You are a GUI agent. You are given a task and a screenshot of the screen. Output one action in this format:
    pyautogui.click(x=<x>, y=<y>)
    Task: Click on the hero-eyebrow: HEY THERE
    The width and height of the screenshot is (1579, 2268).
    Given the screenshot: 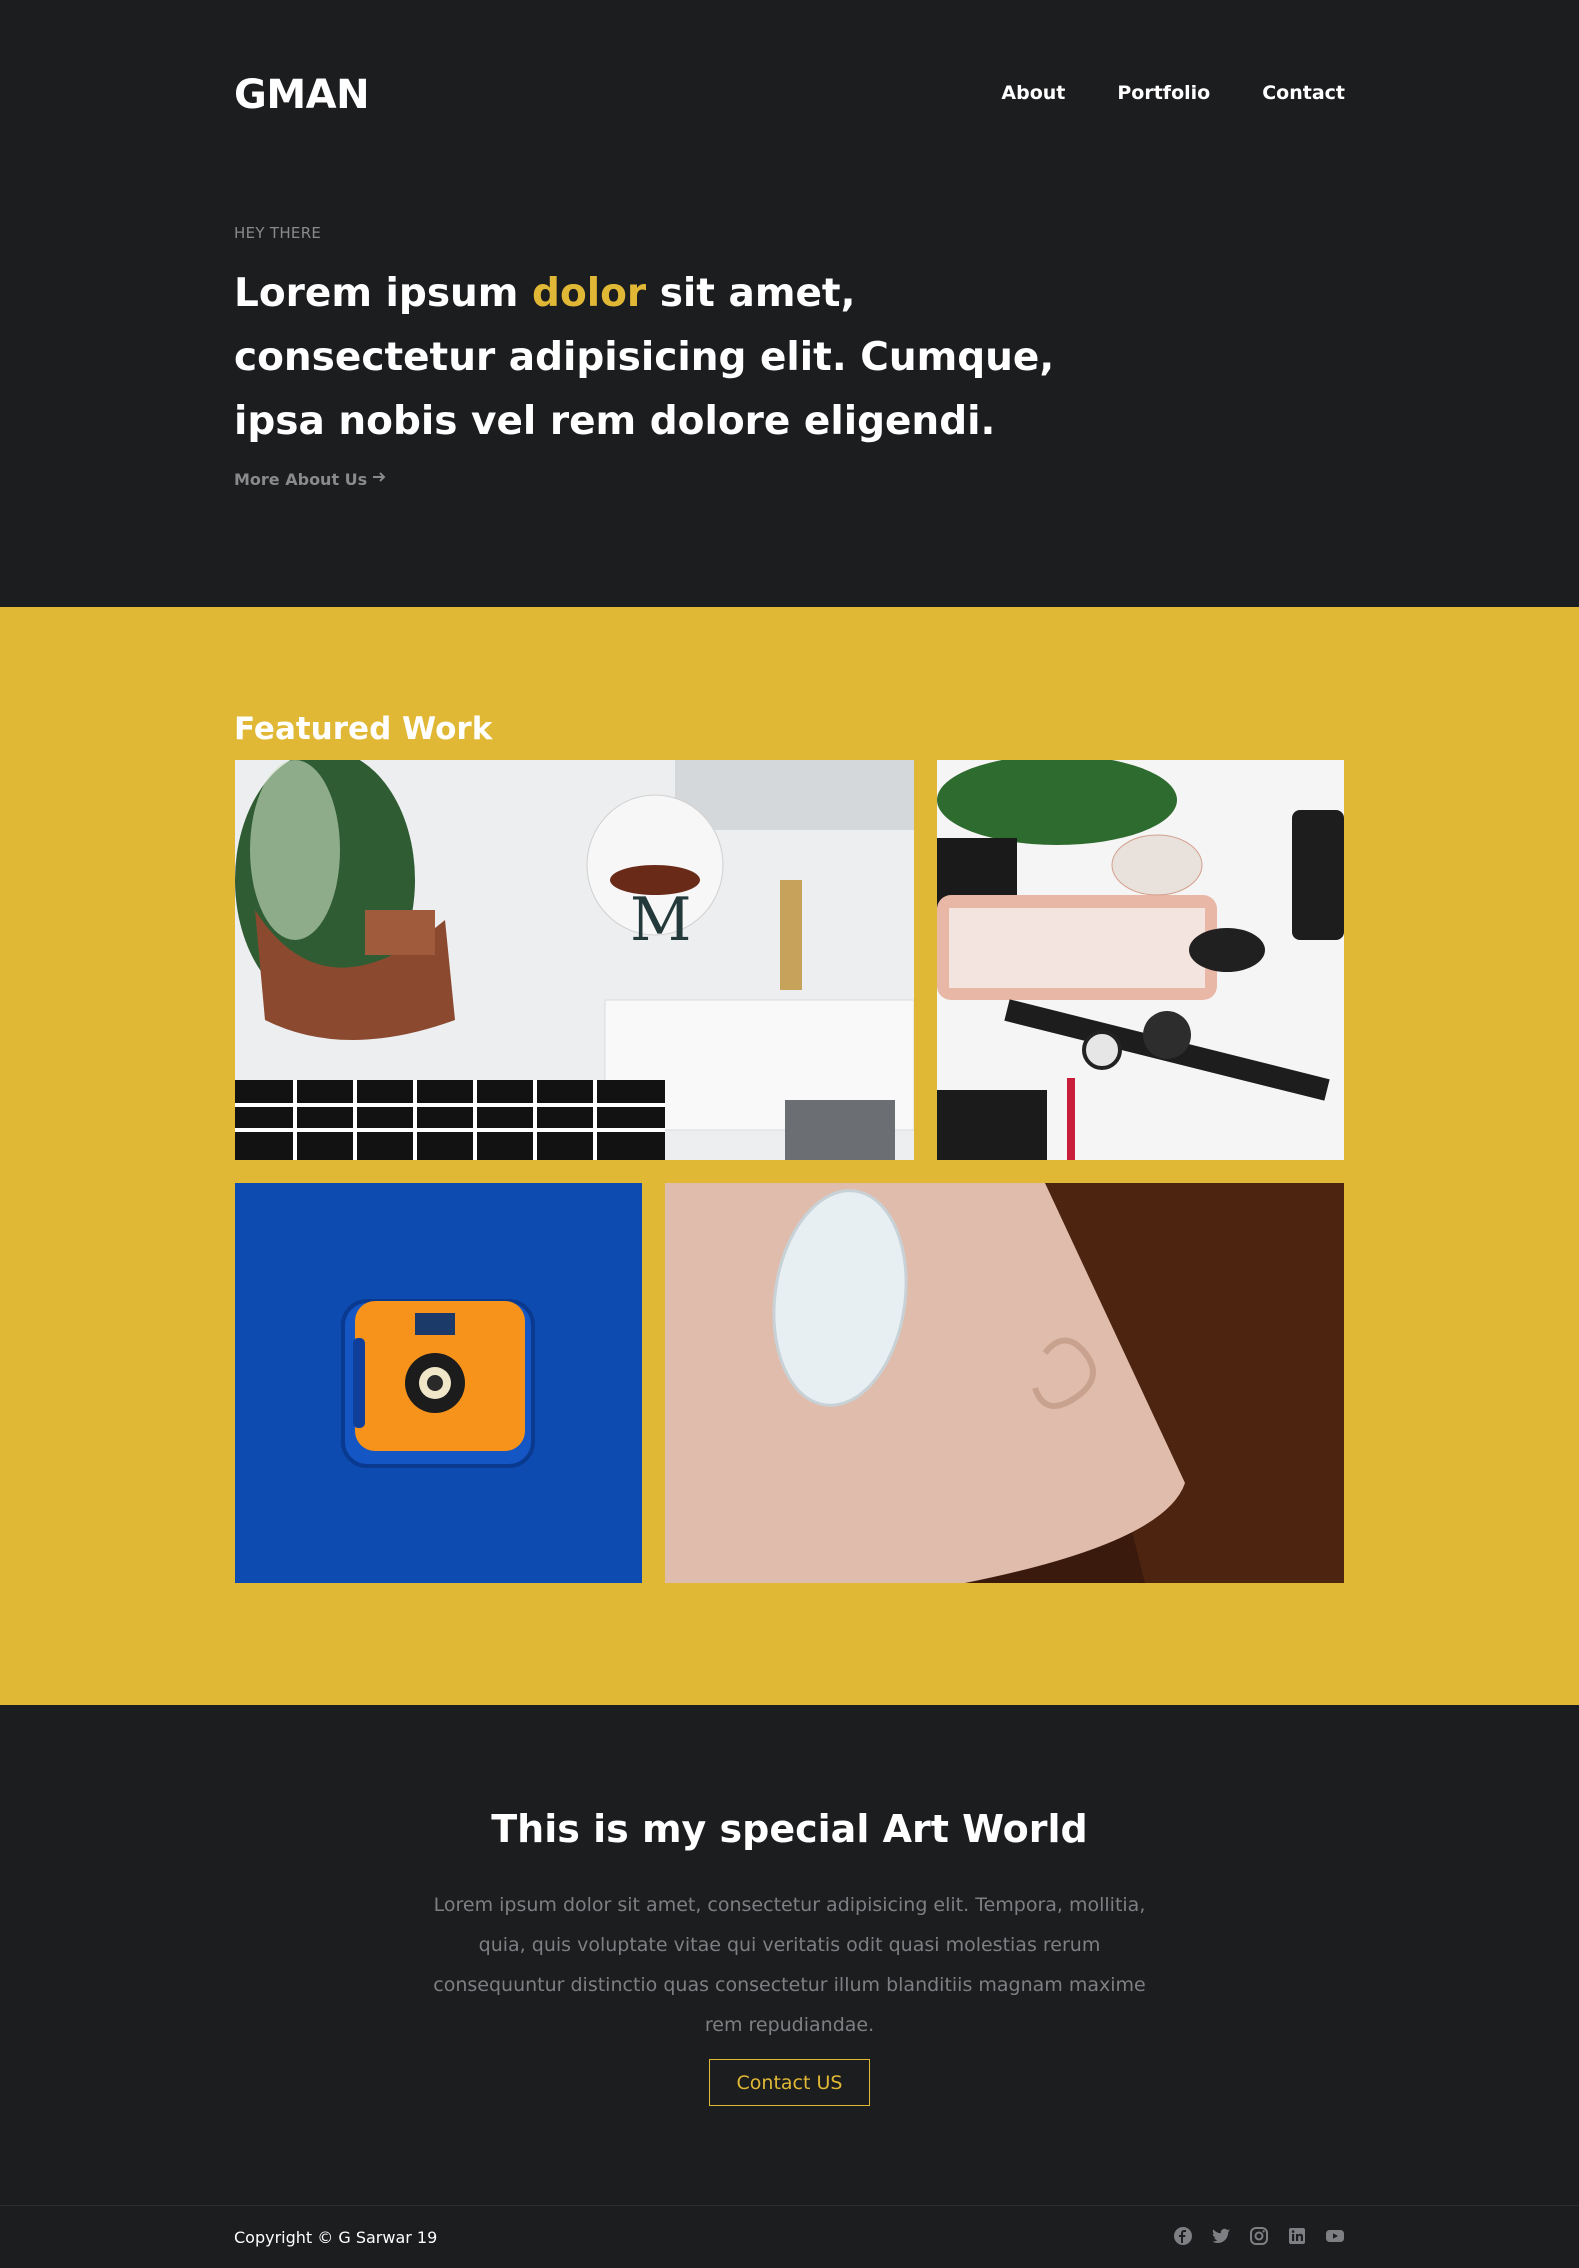 What is the action you would take?
    pyautogui.click(x=278, y=233)
    